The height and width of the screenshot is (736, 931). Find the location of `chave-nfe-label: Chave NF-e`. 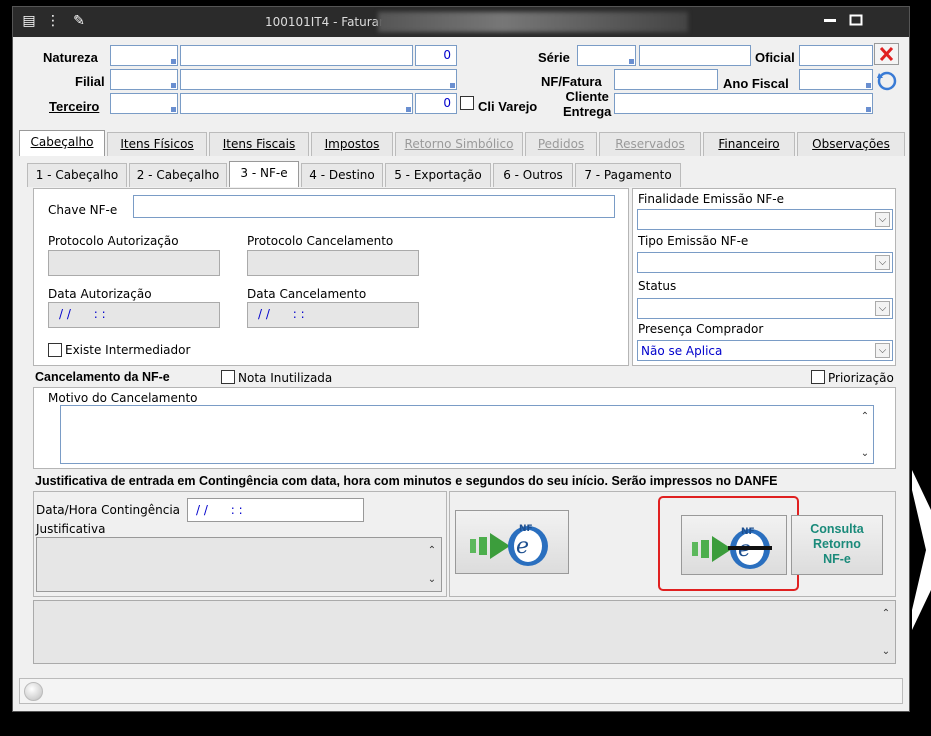

chave-nfe-label: Chave NF-e is located at coordinates (83, 210).